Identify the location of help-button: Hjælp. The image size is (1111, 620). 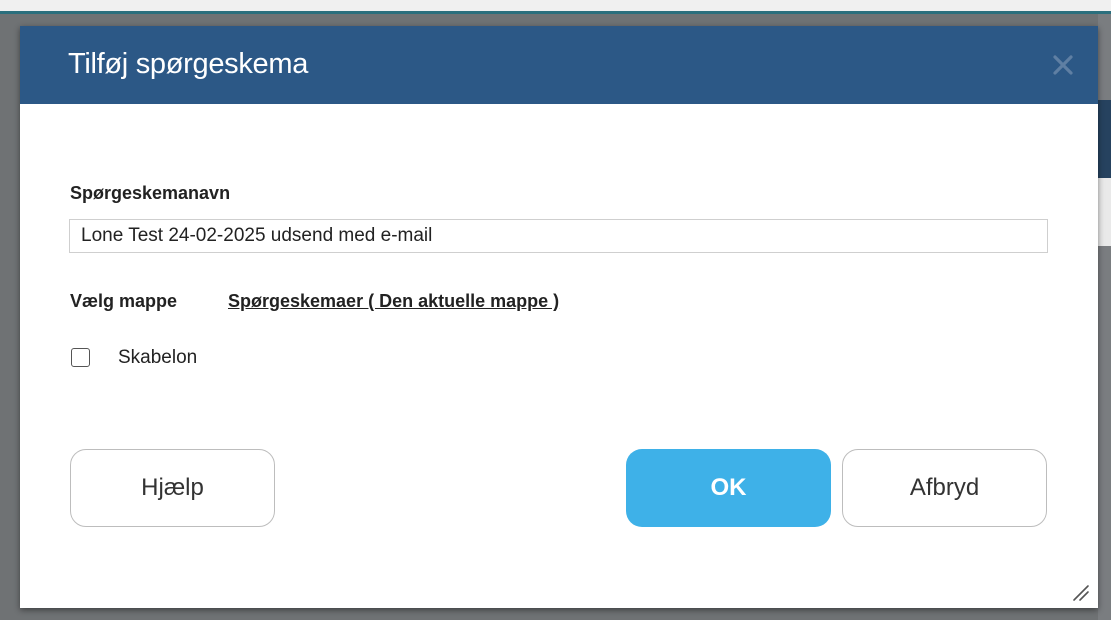
(172, 488).